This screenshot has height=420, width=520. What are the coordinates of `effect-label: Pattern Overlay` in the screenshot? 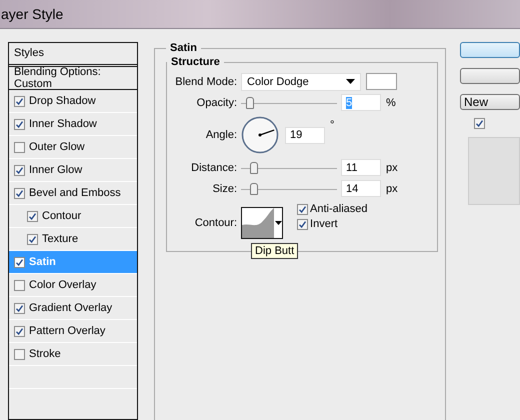 It's located at (67, 331).